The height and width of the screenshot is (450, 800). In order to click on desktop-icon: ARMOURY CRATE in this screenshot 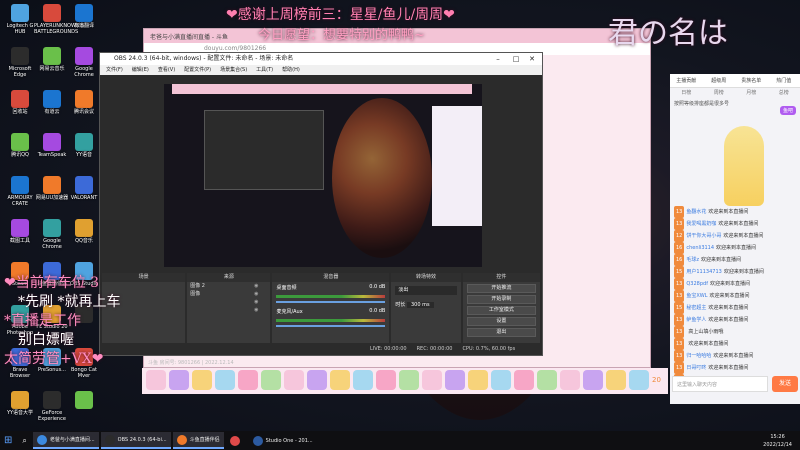, I will do `click(20, 192)`.